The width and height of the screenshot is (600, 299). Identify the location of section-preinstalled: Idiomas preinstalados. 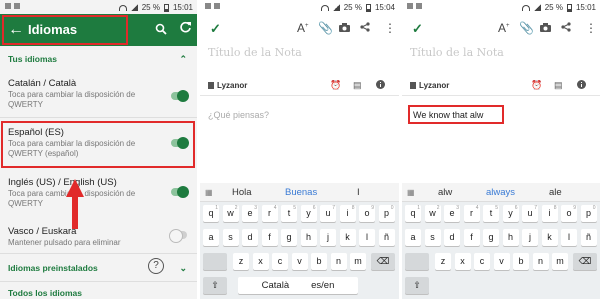
(53, 268).